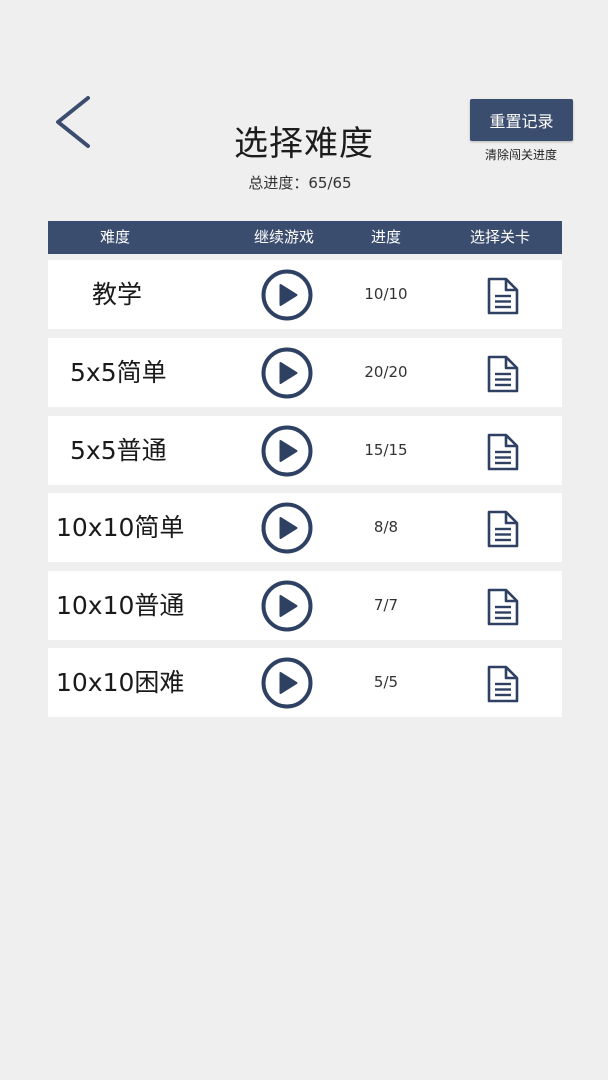  I want to click on row-progress: 20/20, so click(386, 372).